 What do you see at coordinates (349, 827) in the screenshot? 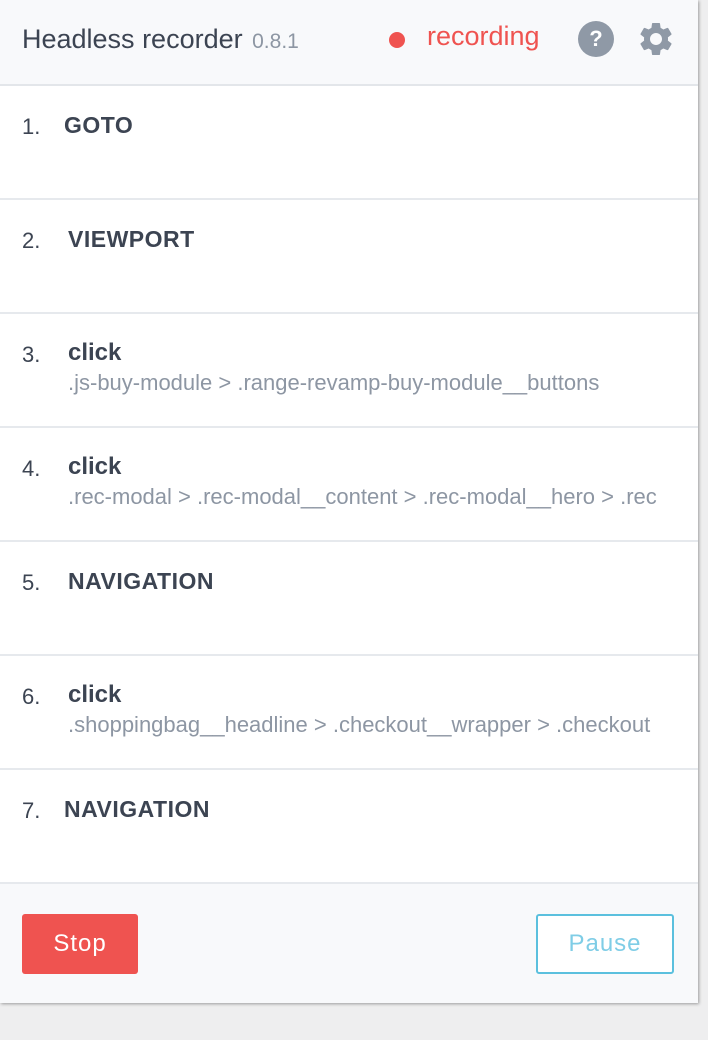
I see `event-row: 7. NAVIGATION` at bounding box center [349, 827].